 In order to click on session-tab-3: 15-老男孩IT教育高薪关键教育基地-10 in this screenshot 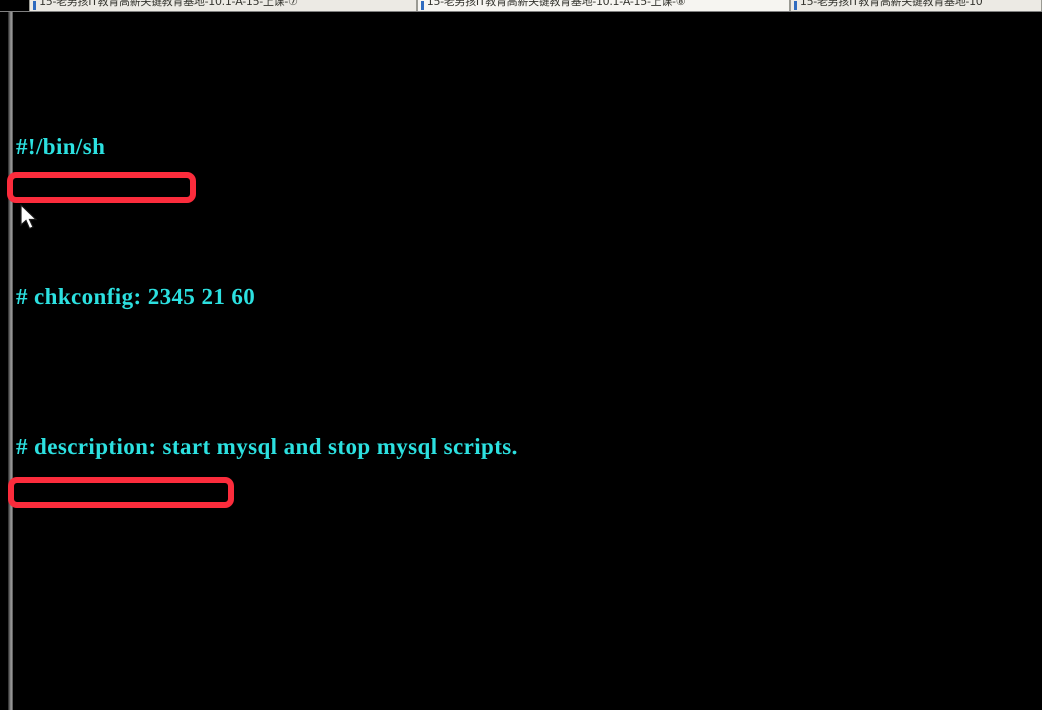, I will do `click(915, 5)`.